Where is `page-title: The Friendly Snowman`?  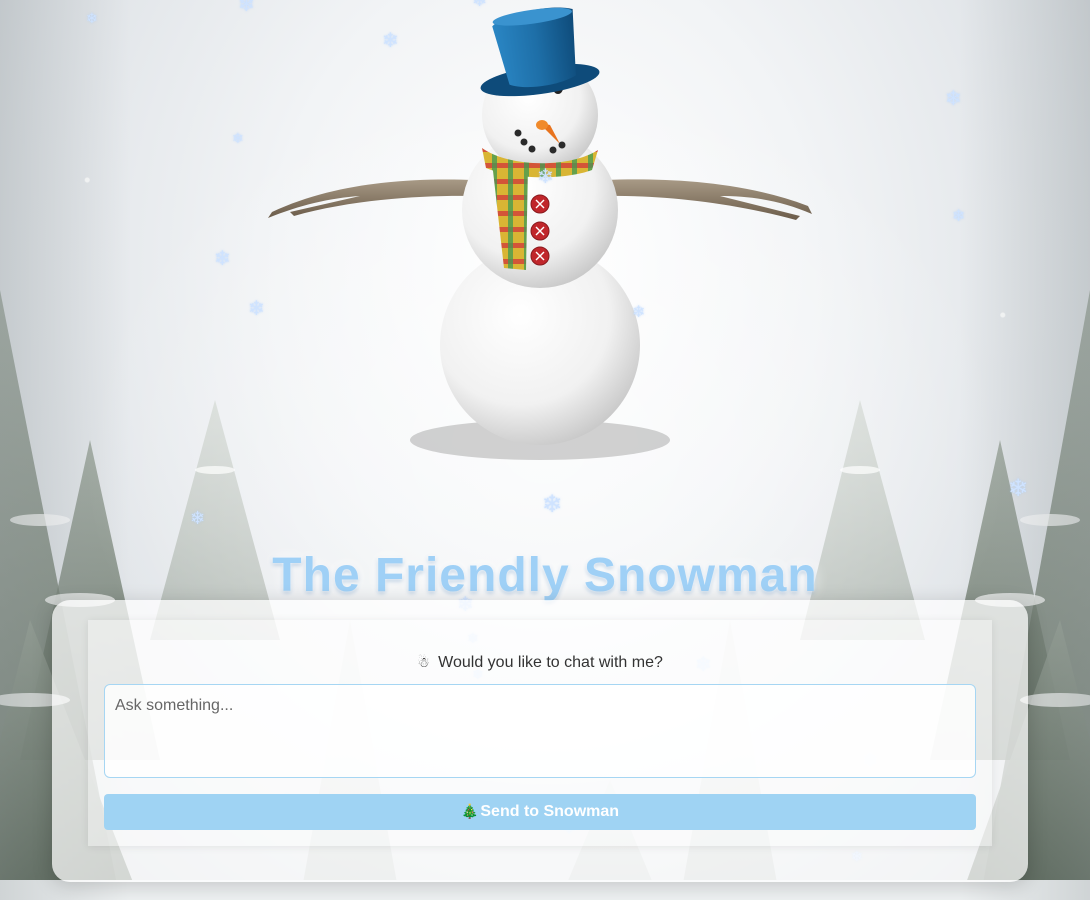
page-title: The Friendly Snowman is located at coordinates (545, 576).